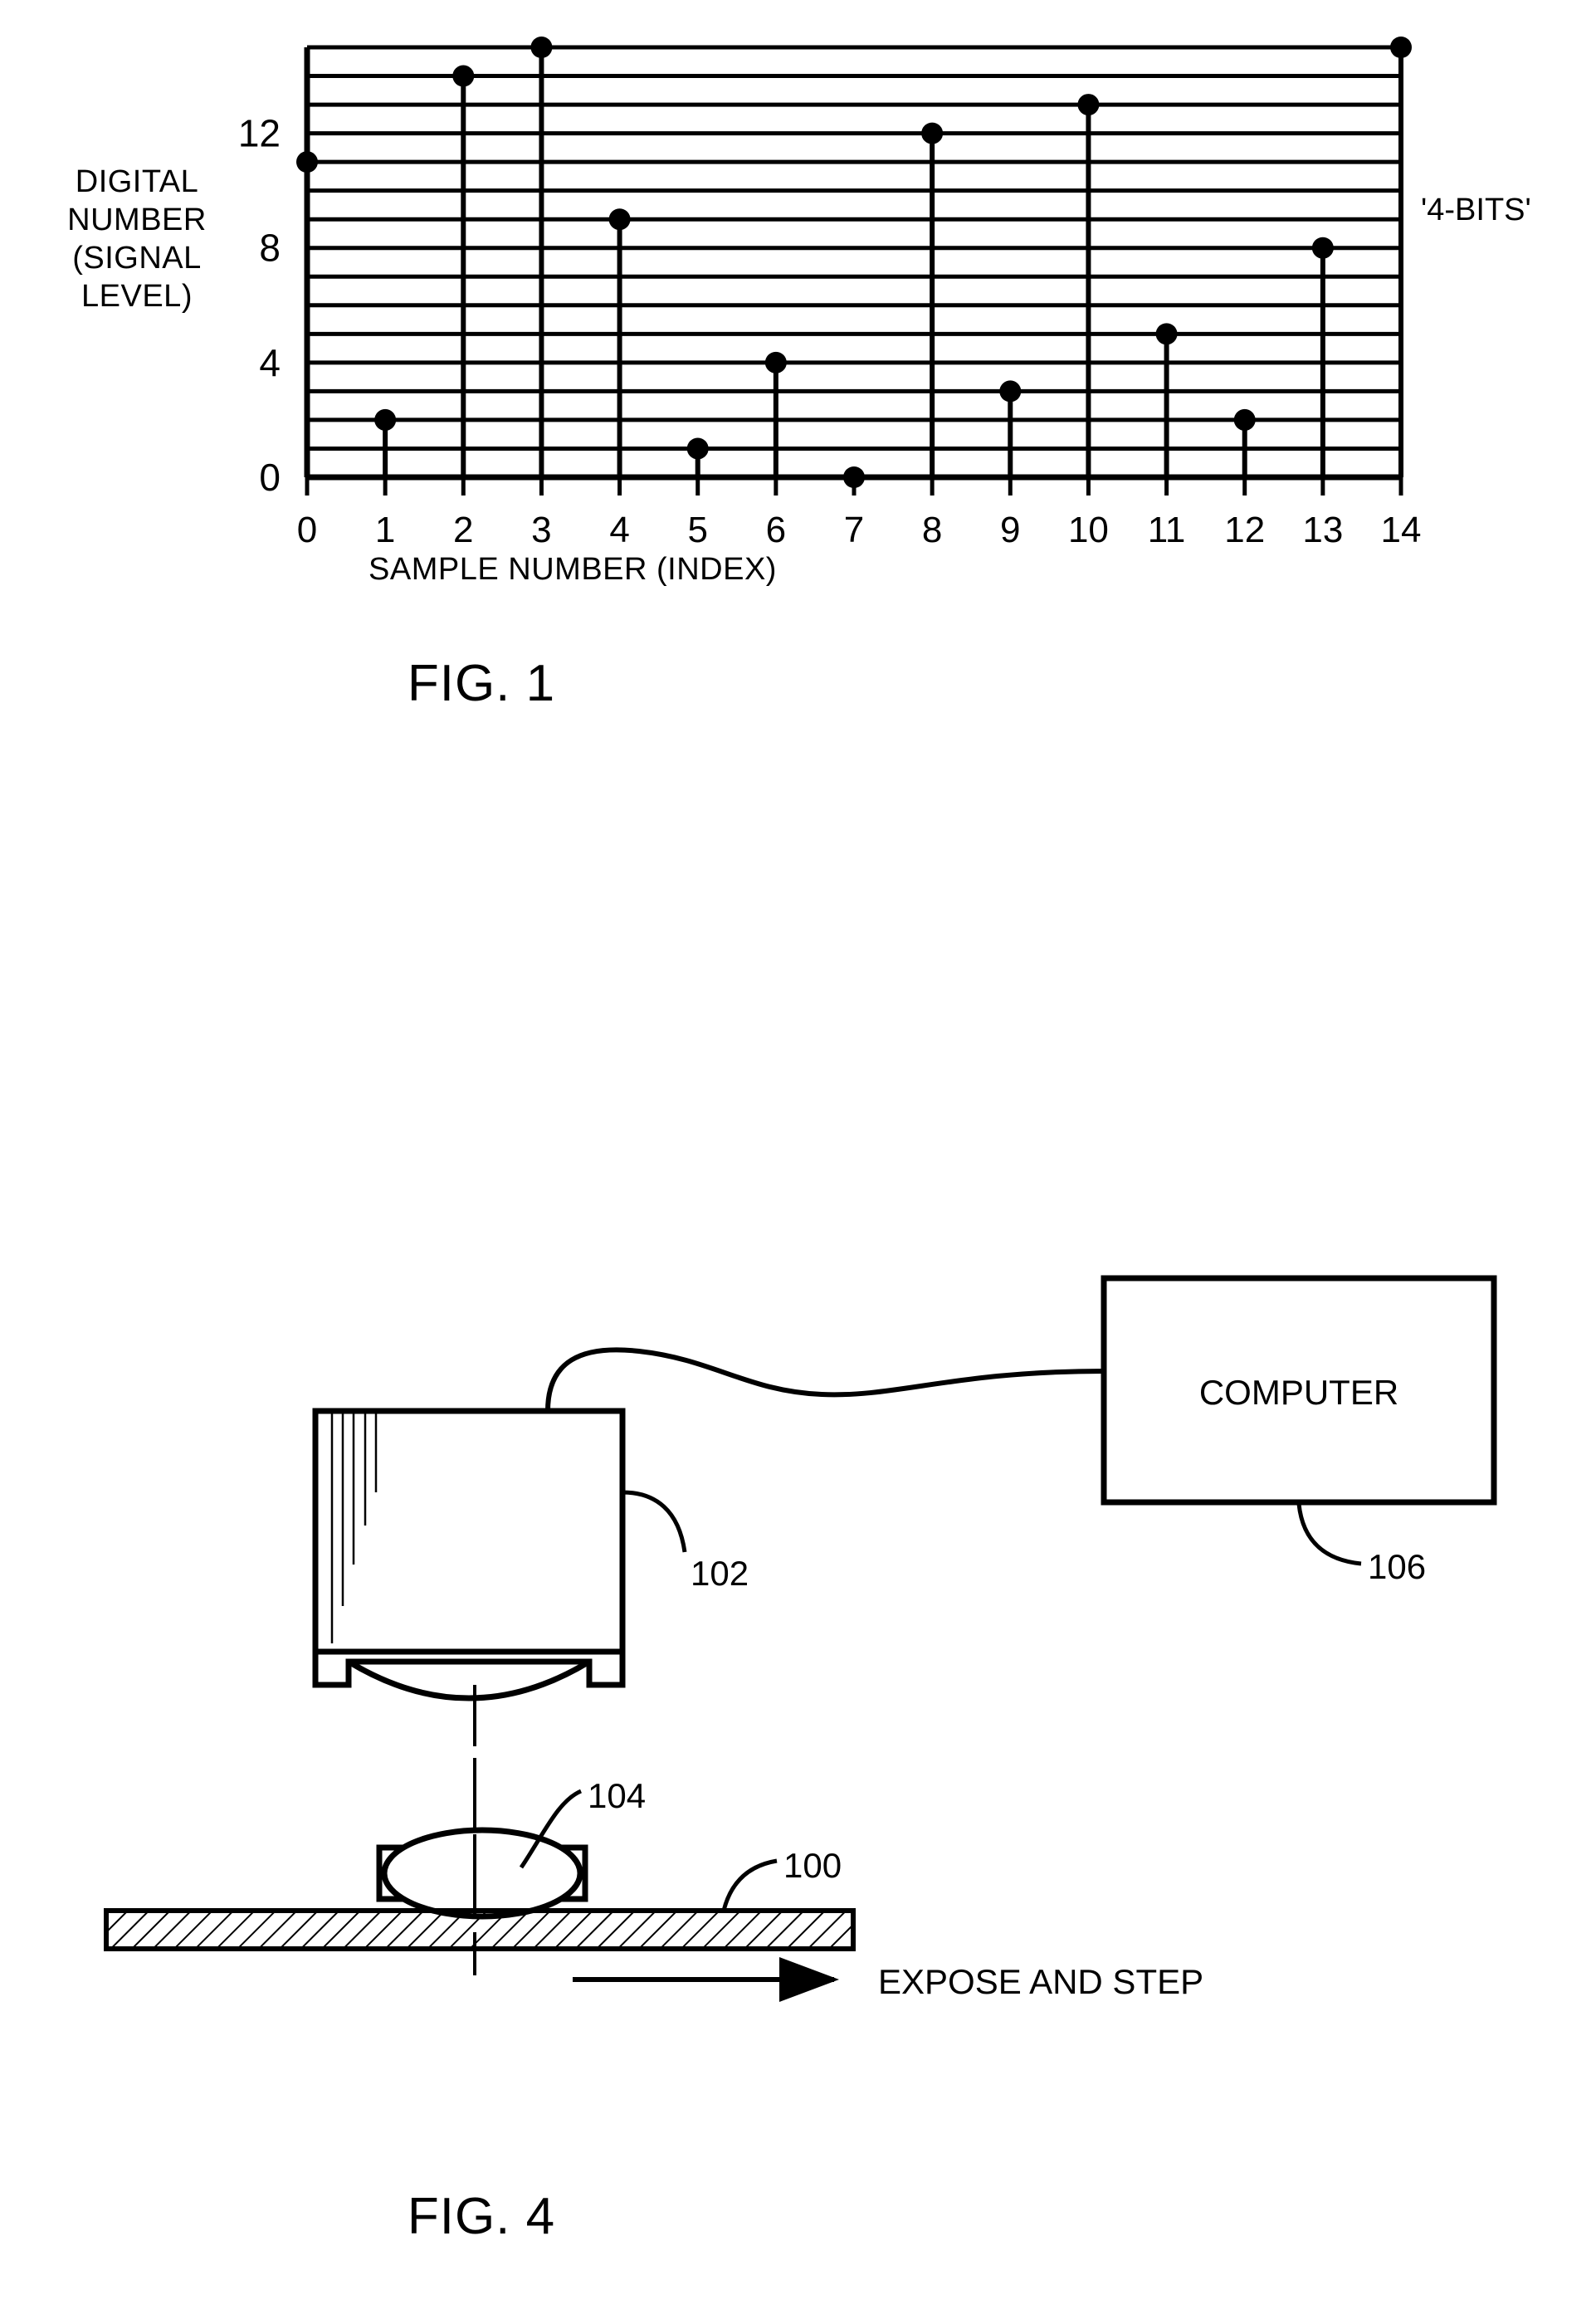 This screenshot has height=2314, width=1596. Describe the element at coordinates (1167, 530) in the screenshot. I see `svg-text: 11` at that location.